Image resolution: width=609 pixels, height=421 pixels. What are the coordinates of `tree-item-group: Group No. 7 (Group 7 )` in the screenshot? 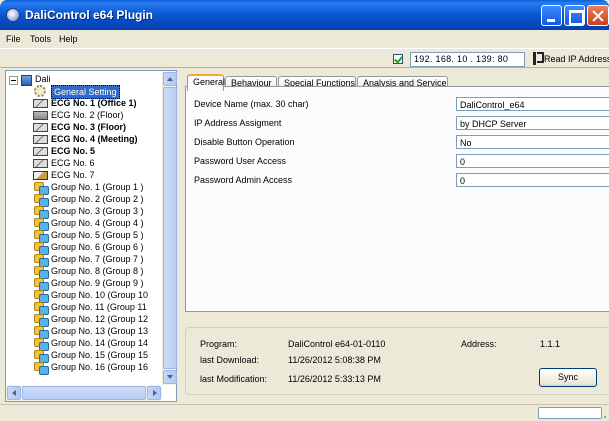 It's located at (84, 260).